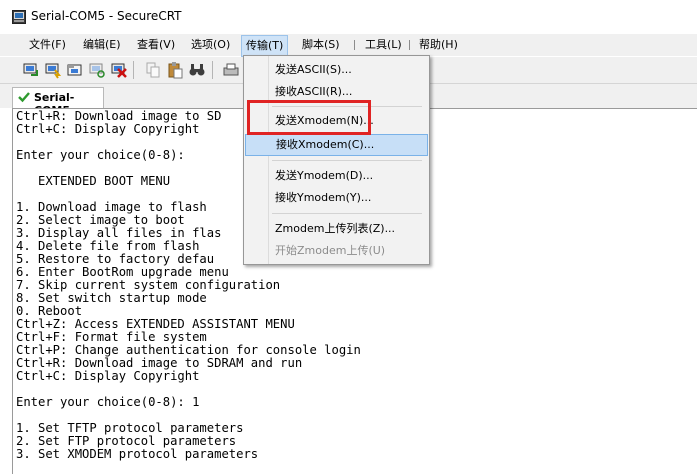 This screenshot has height=474, width=697. I want to click on menu-tools: 工具(L), so click(383, 45).